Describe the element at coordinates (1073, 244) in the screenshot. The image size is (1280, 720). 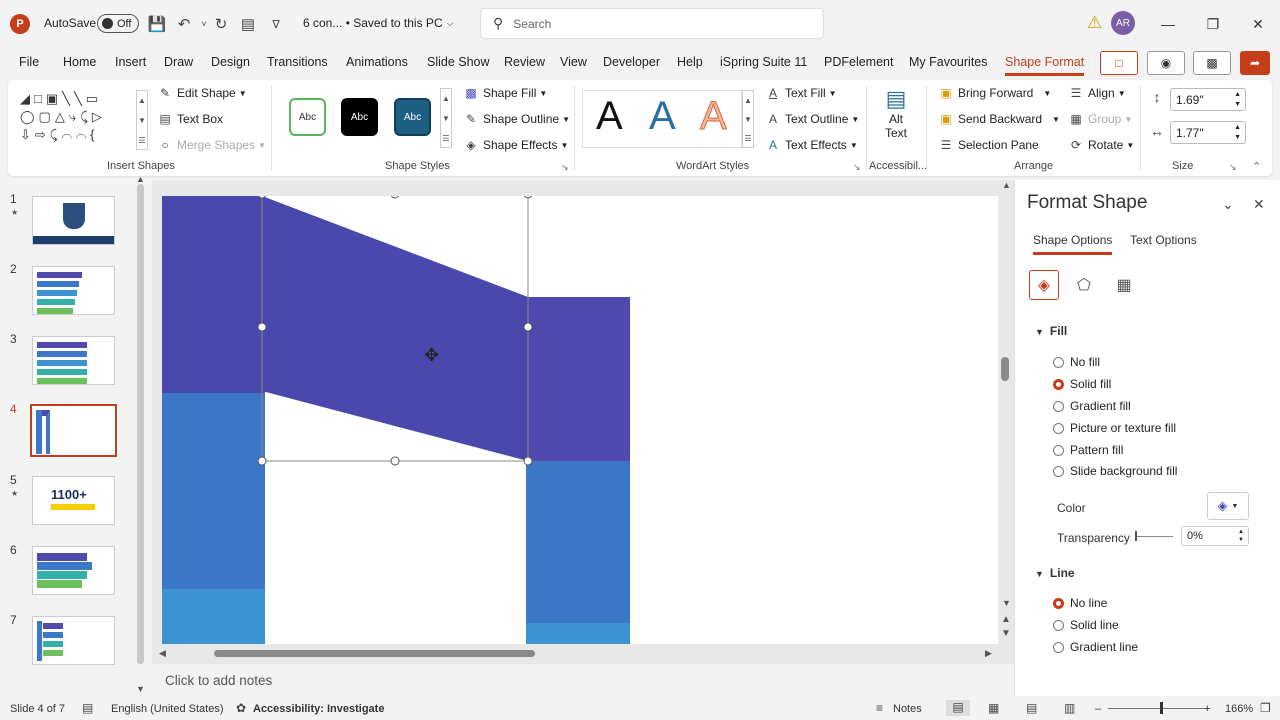
I see `tab-shape-options: Shape Options` at that location.